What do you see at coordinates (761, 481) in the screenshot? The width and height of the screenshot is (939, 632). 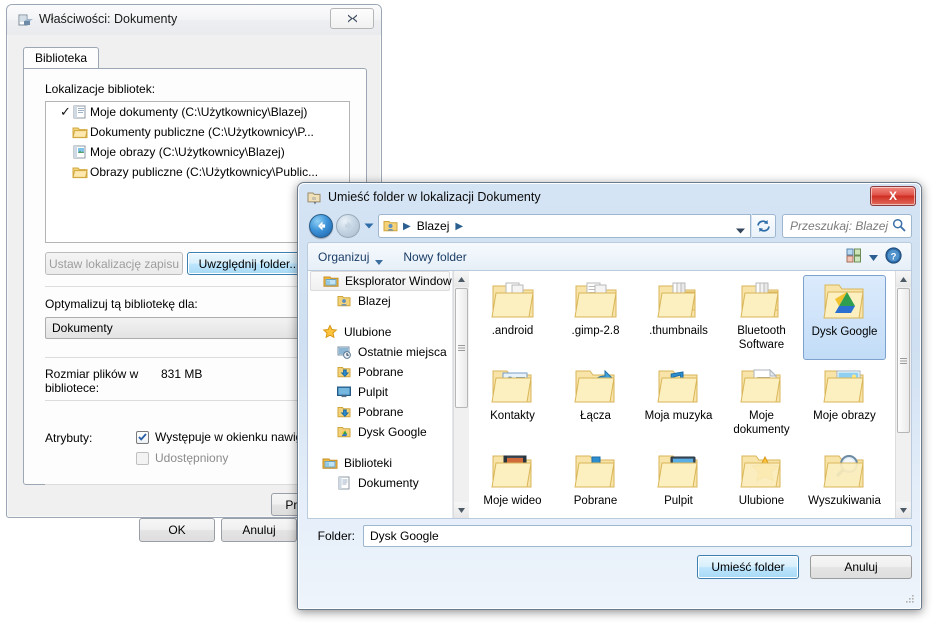 I see `list-item: Ulubione` at bounding box center [761, 481].